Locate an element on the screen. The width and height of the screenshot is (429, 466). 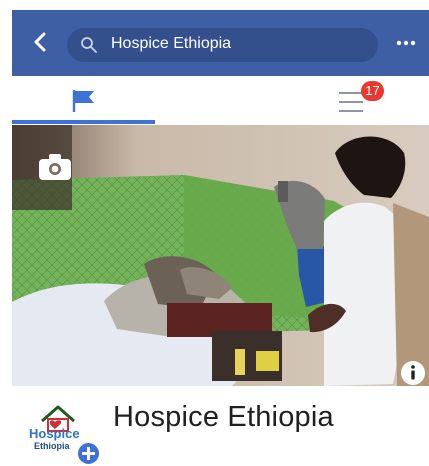
top-bar: Hospice Ethiopia is located at coordinates (220, 43).